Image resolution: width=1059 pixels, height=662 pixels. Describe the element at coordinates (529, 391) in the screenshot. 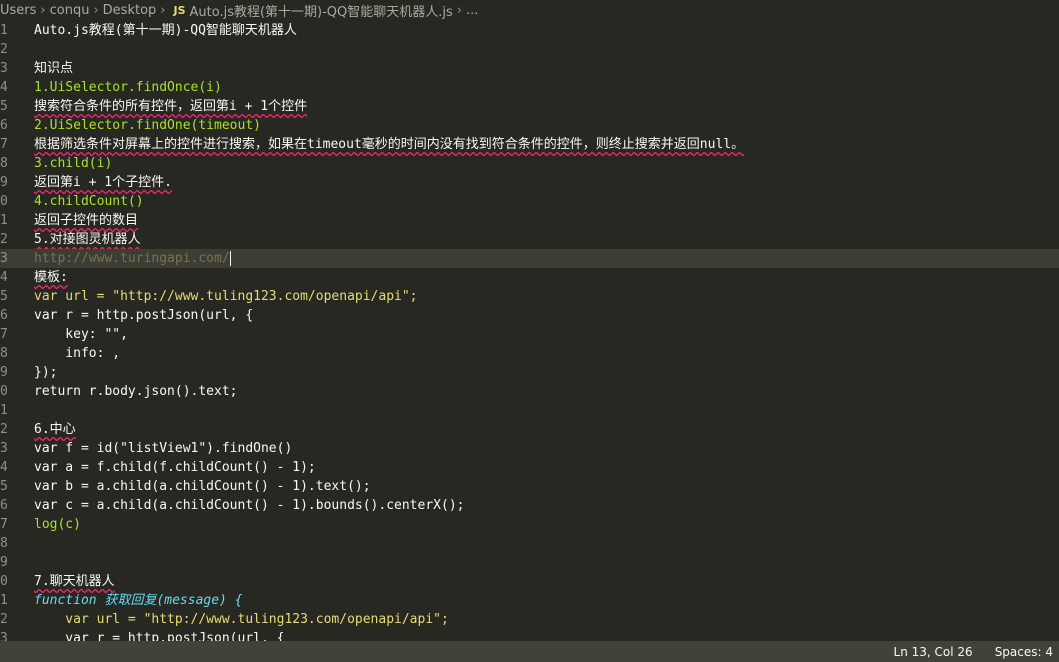

I see `code-line: 0 return r.body.json().text;` at that location.